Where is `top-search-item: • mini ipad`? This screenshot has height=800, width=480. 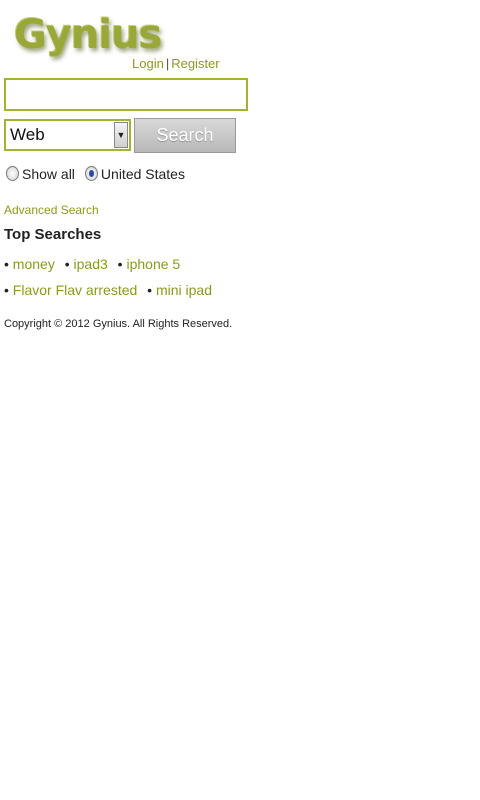
top-search-item: • mini ipad is located at coordinates (179, 290).